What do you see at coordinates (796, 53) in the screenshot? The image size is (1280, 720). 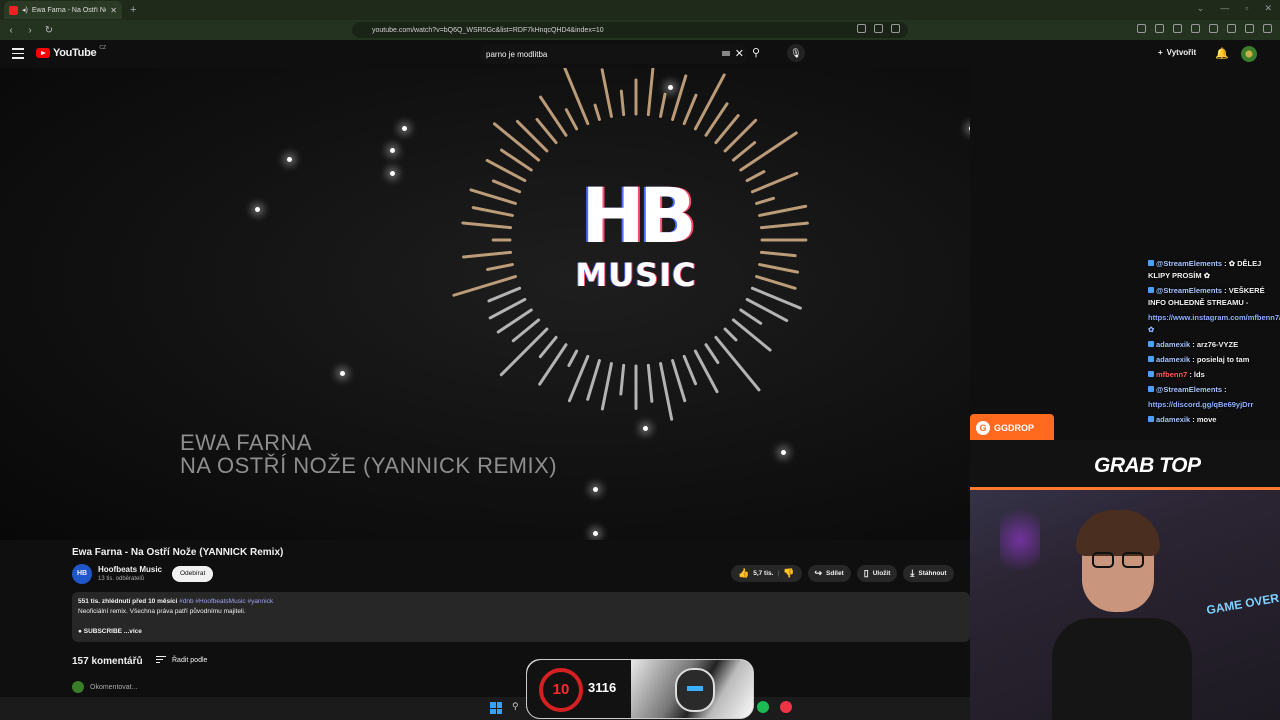 I see `microphone-icon: 🎙` at bounding box center [796, 53].